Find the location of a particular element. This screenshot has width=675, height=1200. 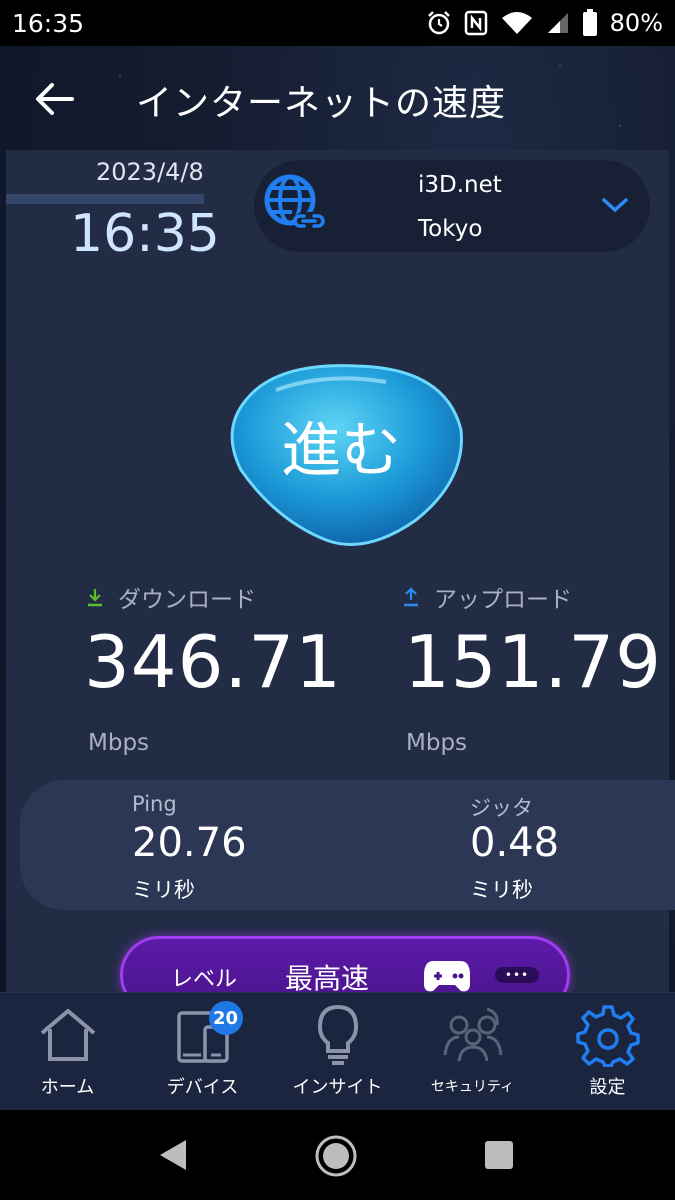

level-label: レベル is located at coordinates (204, 979).